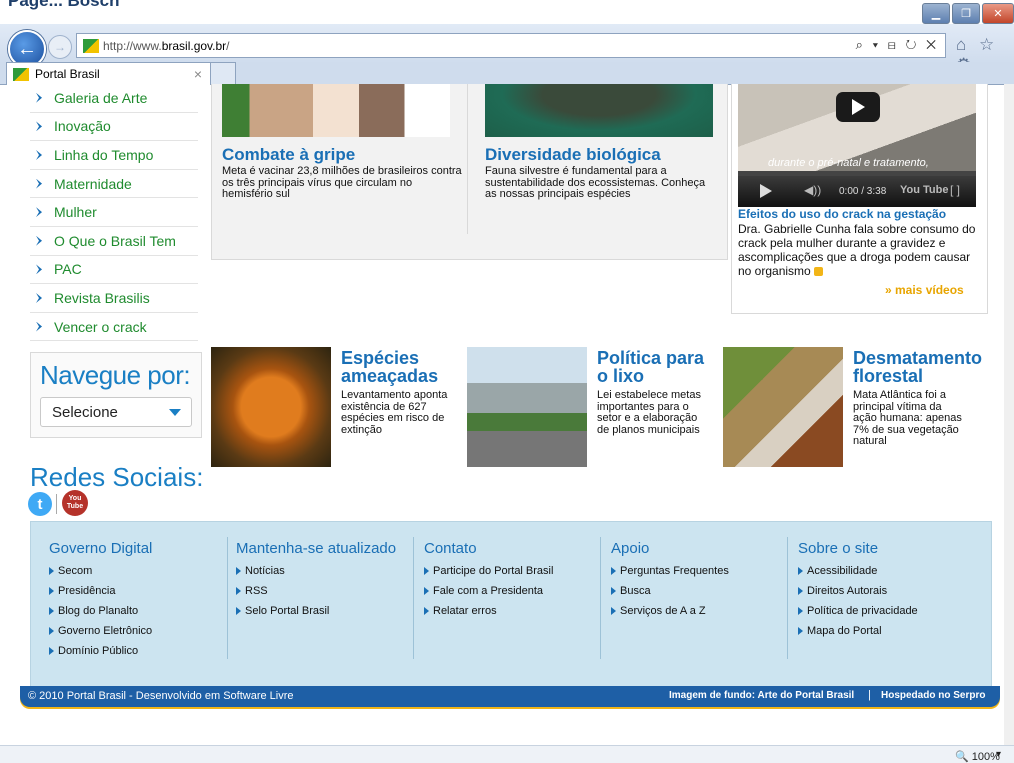 The width and height of the screenshot is (1014, 763). Describe the element at coordinates (936, 13) in the screenshot. I see `minimize-button: ▁` at that location.